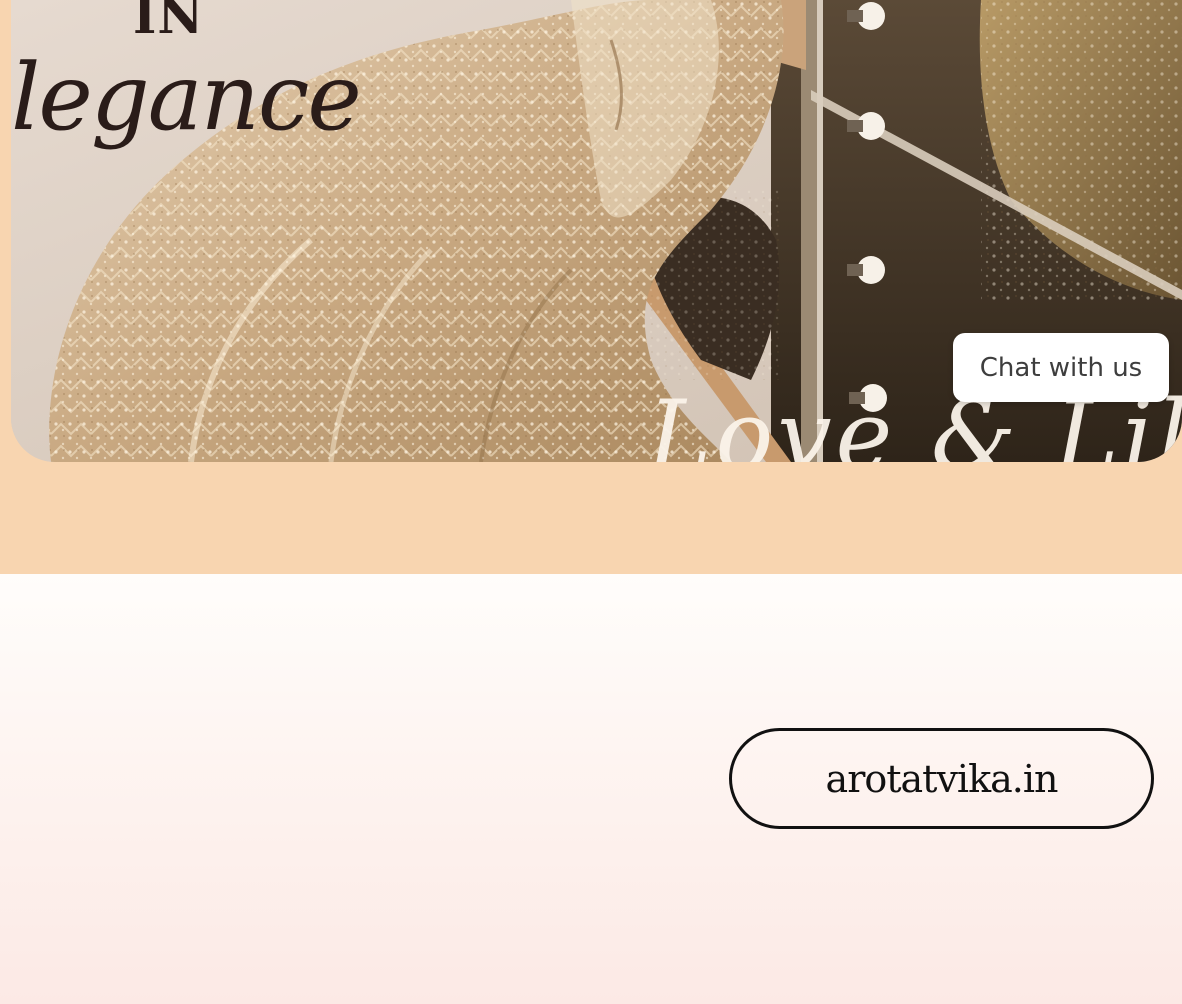  I want to click on banner-headline-script: legance, so click(186, 97).